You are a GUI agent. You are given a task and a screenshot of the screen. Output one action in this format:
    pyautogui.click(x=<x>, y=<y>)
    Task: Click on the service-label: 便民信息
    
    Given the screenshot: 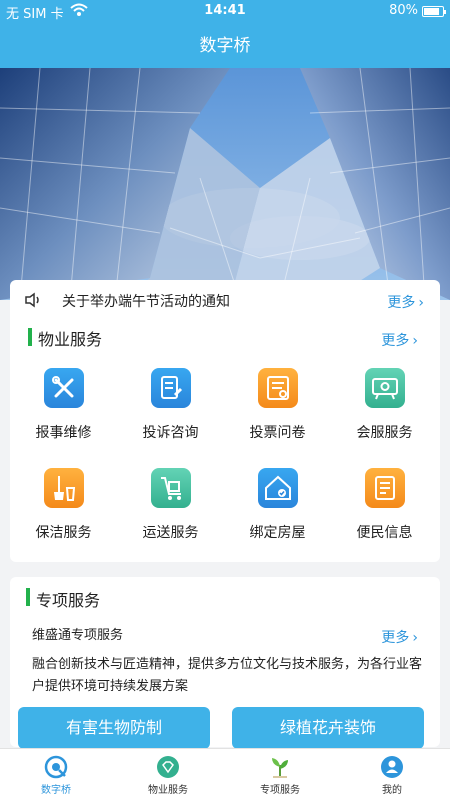 What is the action you would take?
    pyautogui.click(x=384, y=533)
    